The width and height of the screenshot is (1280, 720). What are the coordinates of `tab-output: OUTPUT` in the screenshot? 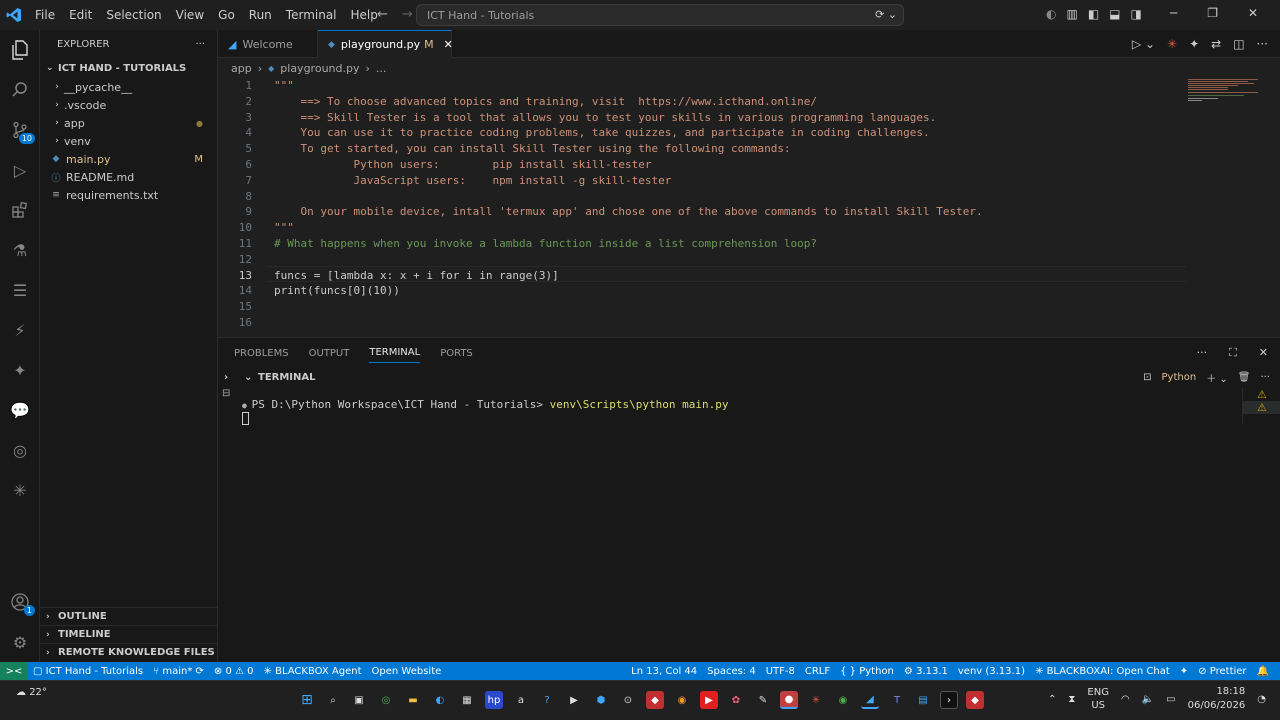 It's located at (329, 353).